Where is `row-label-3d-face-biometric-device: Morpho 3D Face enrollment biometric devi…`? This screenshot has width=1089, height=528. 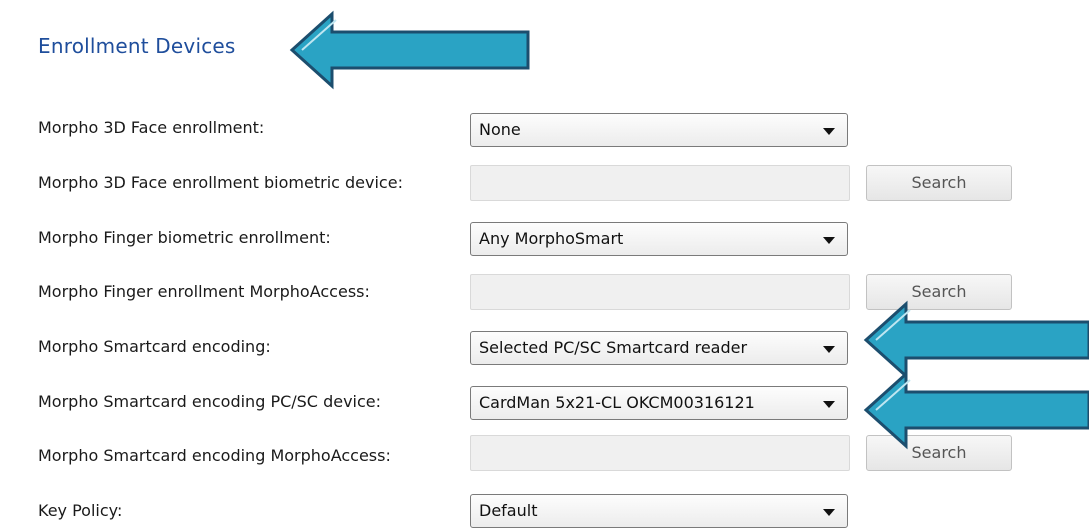
row-label-3d-face-biometric-device: Morpho 3D Face enrollment biometric devi… is located at coordinates (220, 182).